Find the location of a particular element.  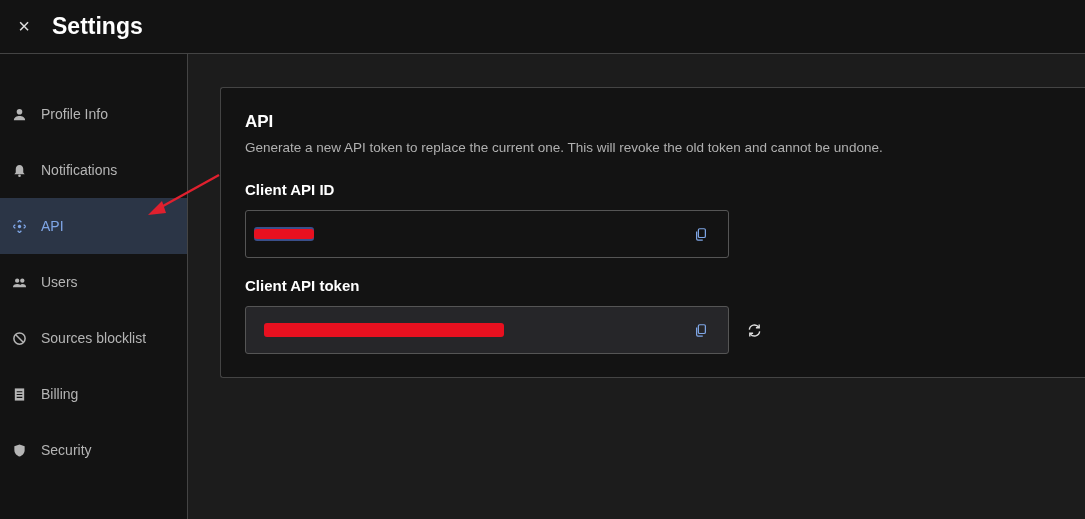

sidebar-item: Sources blocklist is located at coordinates (93, 338).